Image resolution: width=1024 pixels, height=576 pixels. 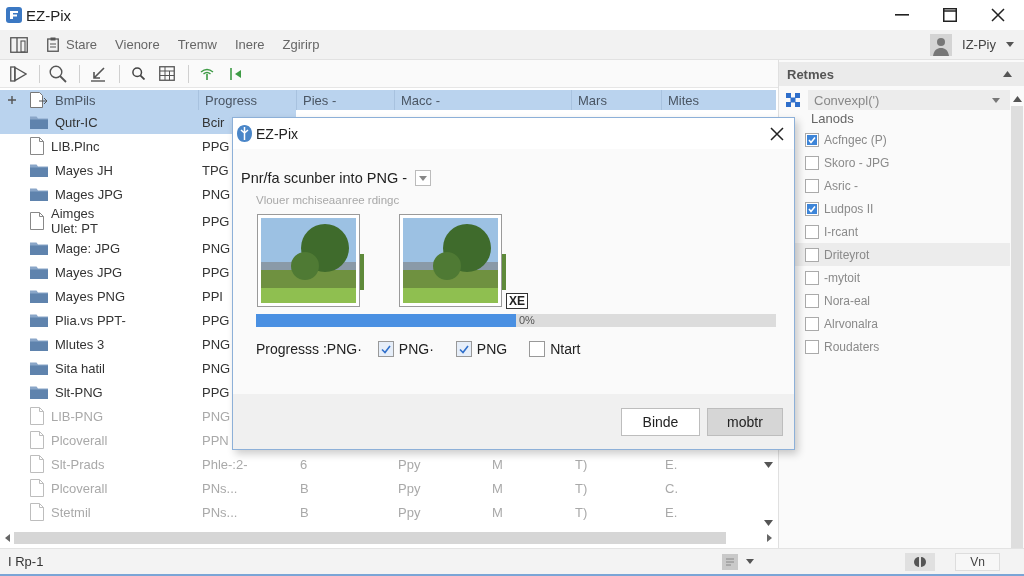 I want to click on menu-item: Stare, so click(x=72, y=44).